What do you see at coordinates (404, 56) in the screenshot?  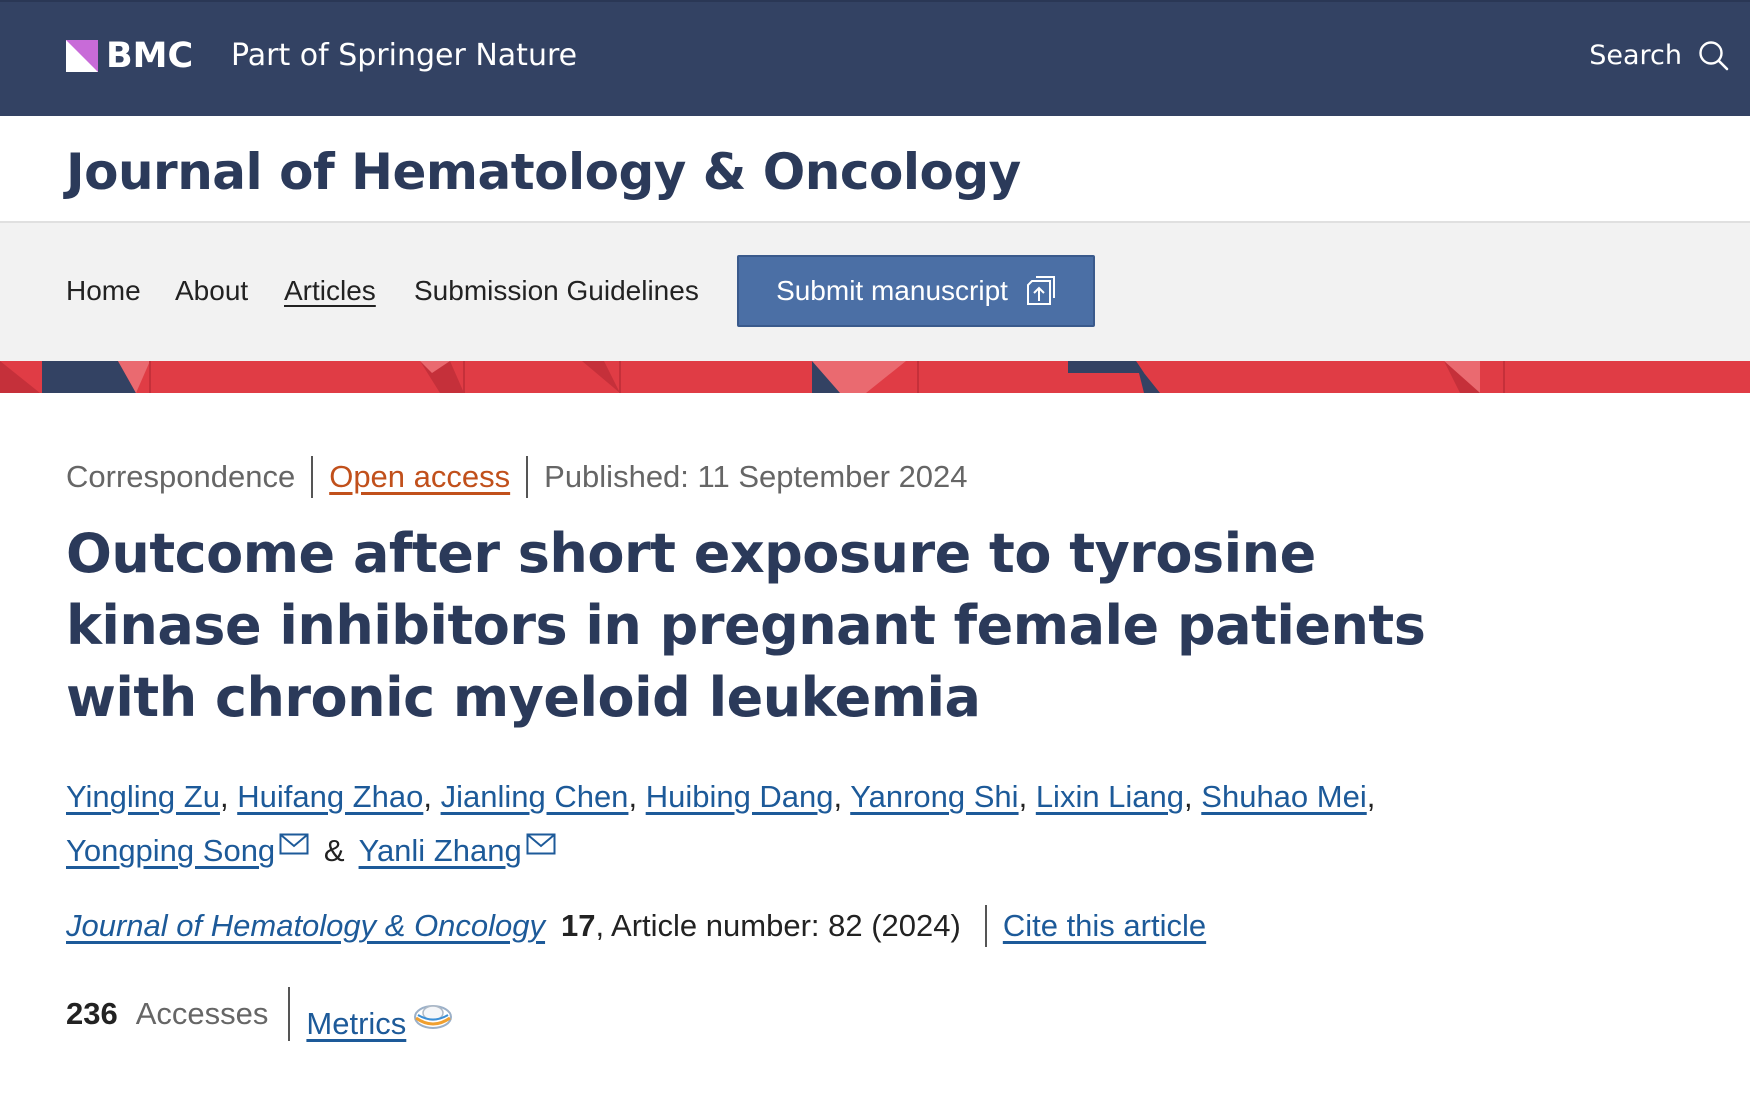 I see `springer-tagline: Part of Springer Nature` at bounding box center [404, 56].